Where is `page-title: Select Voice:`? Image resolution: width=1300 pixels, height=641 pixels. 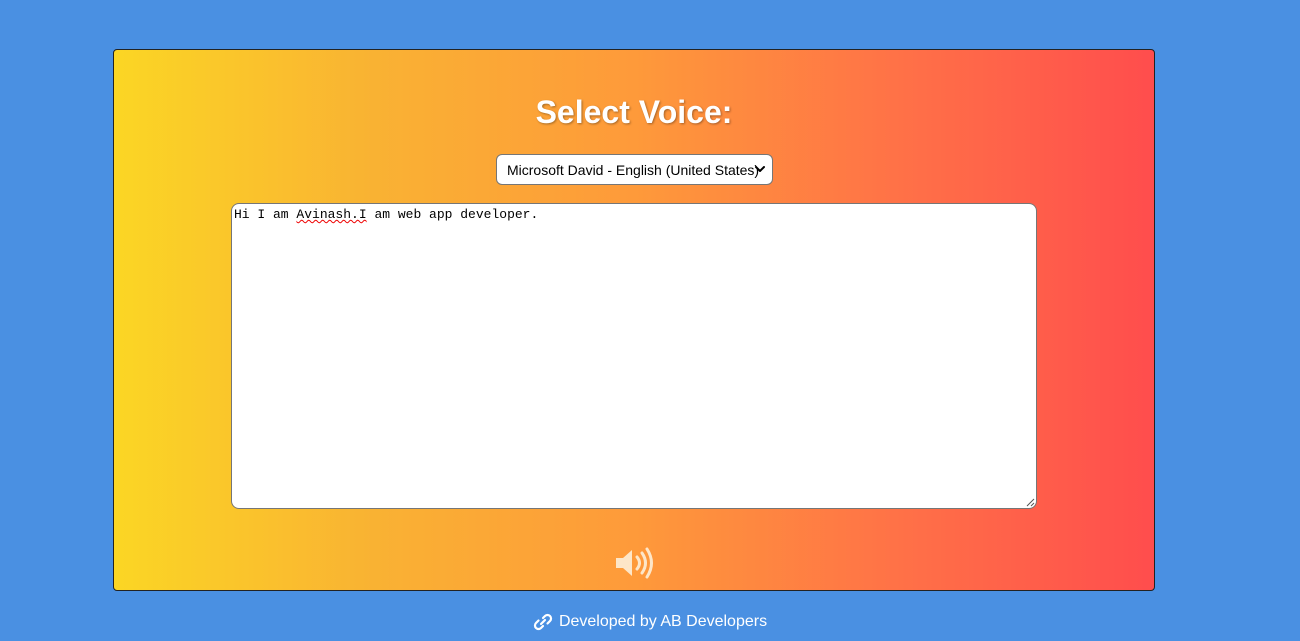 page-title: Select Voice: is located at coordinates (634, 112).